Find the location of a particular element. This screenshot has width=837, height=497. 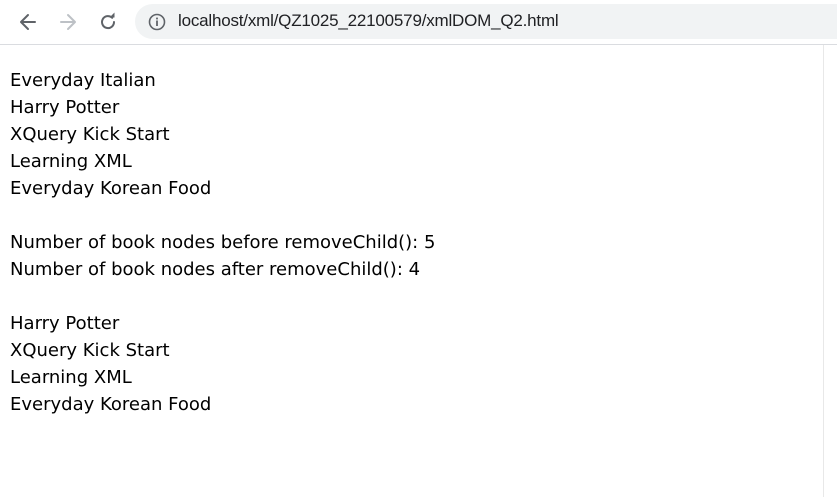

arrow-left-icon is located at coordinates (28, 22).